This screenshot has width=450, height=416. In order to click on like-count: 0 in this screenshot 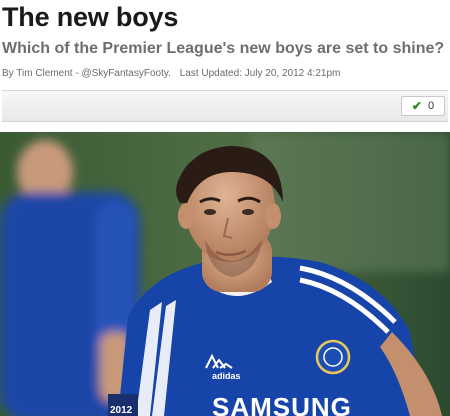, I will do `click(431, 106)`.